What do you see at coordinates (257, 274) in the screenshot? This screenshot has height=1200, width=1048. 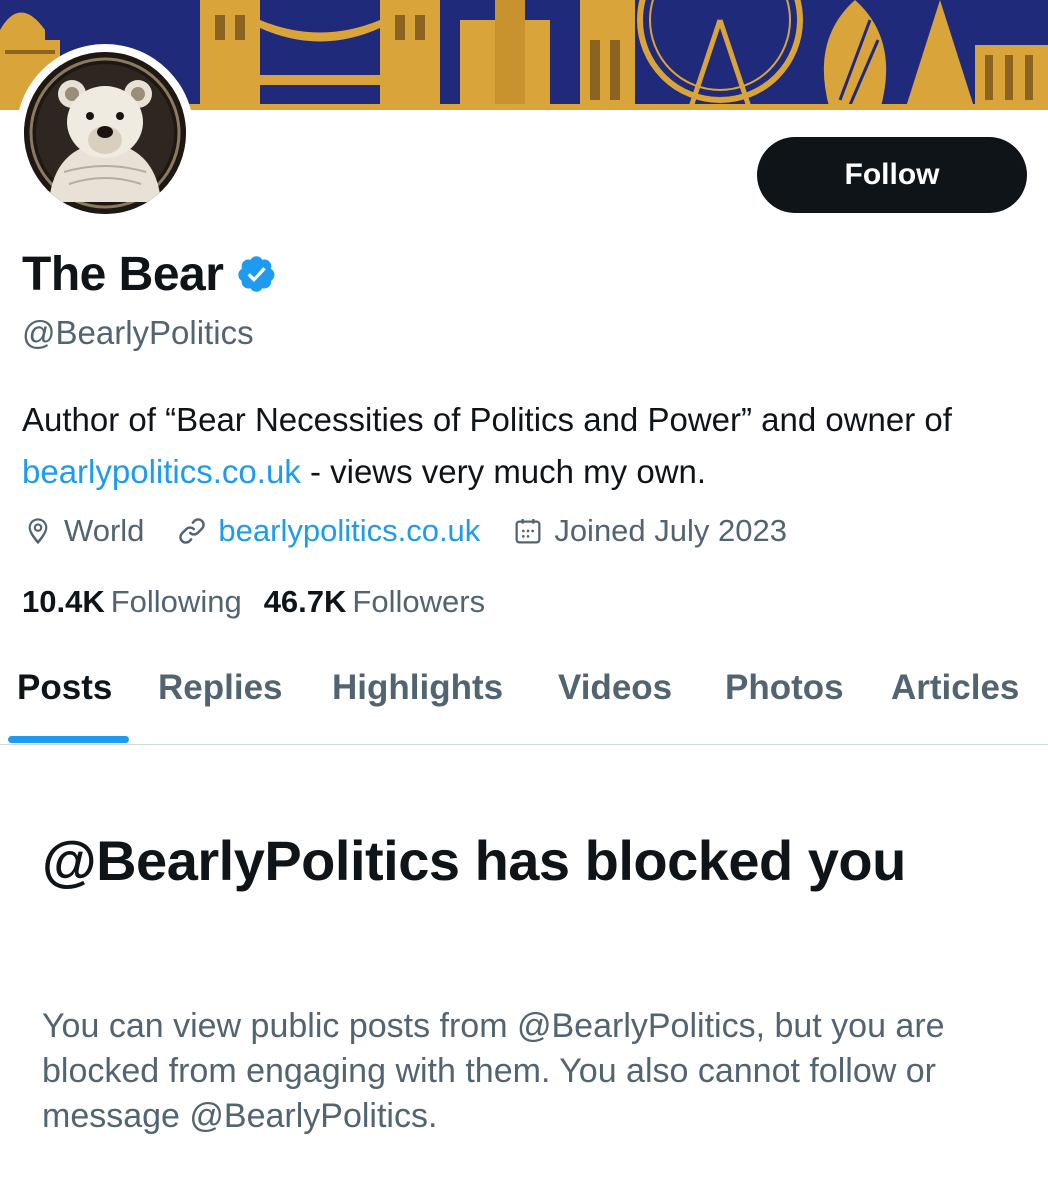 I see `verified-badge-icon` at bounding box center [257, 274].